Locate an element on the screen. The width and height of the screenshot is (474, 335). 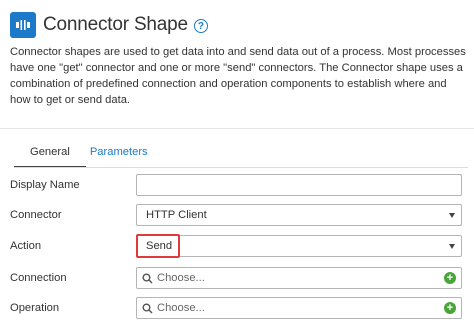
tab-general: General is located at coordinates (50, 154).